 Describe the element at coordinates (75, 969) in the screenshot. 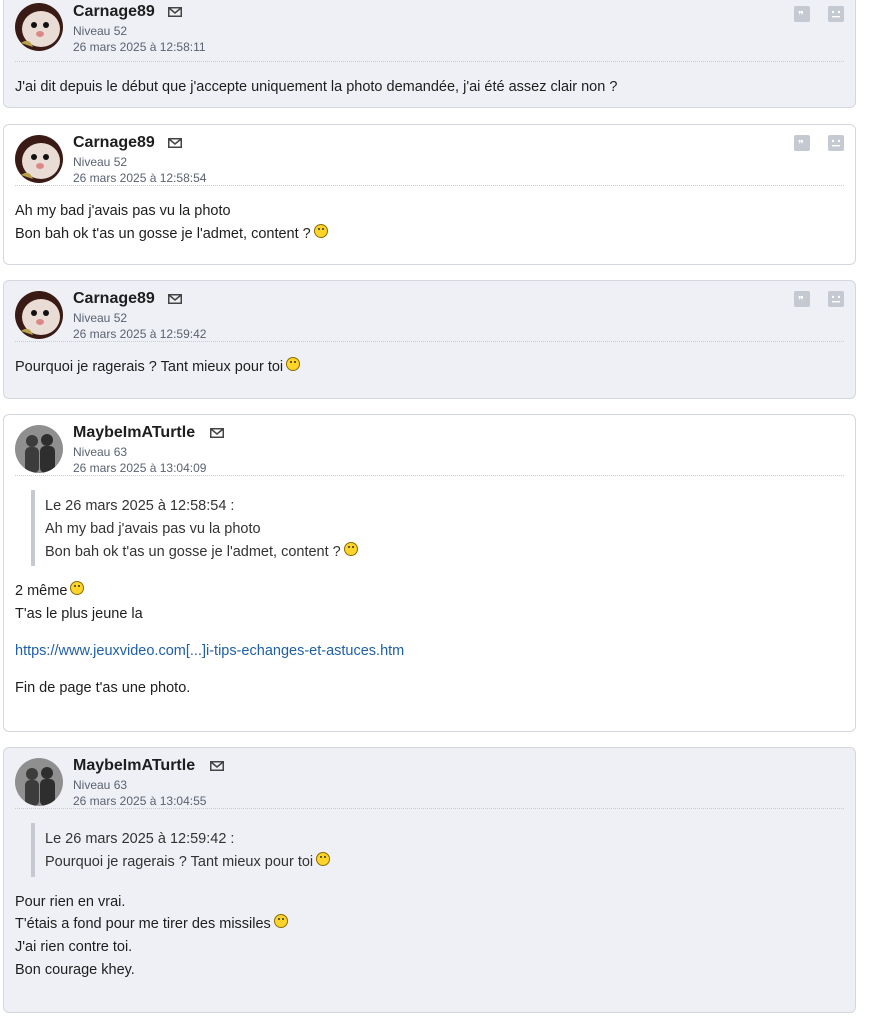

I see `post-text: Bon courage khey.` at that location.